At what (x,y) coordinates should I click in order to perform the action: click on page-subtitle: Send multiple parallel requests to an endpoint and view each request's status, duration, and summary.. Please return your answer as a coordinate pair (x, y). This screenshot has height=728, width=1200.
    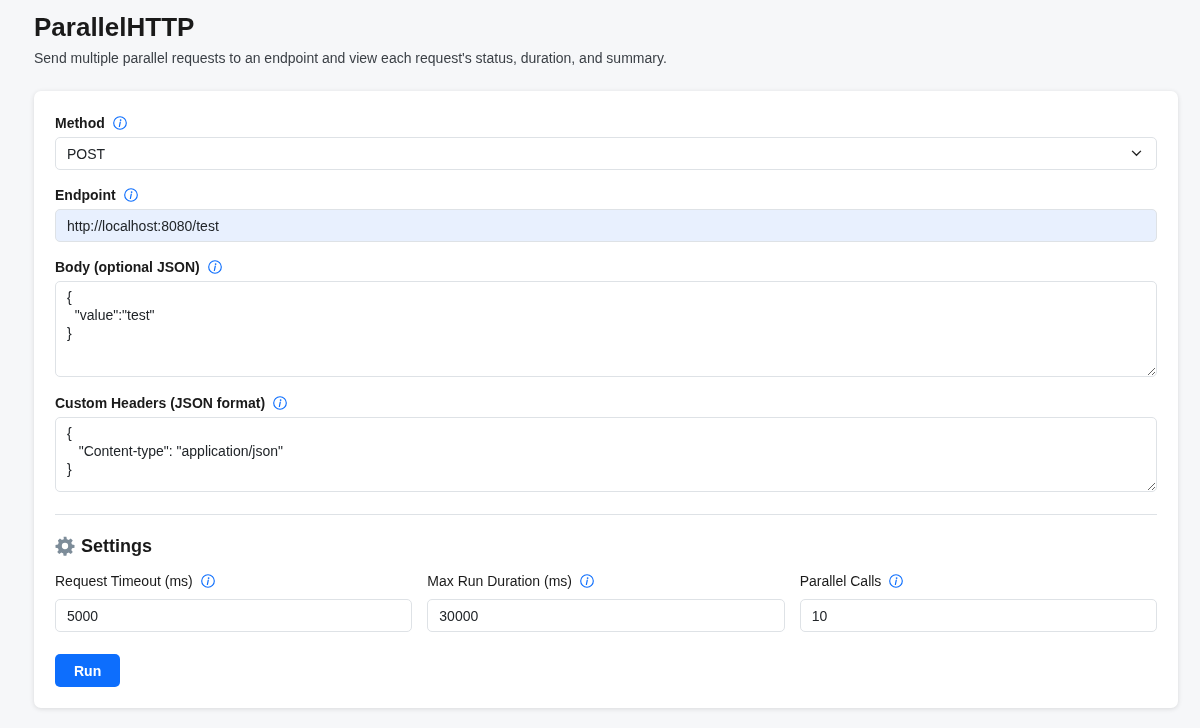
    Looking at the image, I should click on (350, 58).